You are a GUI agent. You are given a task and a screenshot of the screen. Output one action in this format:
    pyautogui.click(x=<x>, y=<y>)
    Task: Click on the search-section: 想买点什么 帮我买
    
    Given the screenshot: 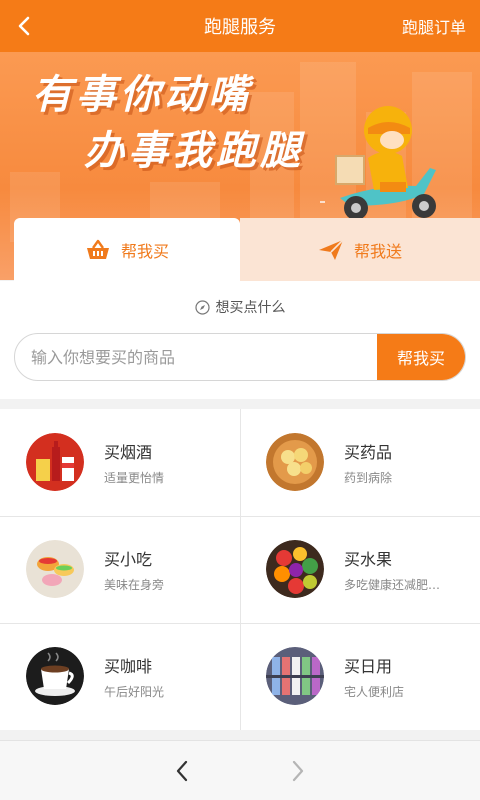 What is the action you would take?
    pyautogui.click(x=240, y=340)
    